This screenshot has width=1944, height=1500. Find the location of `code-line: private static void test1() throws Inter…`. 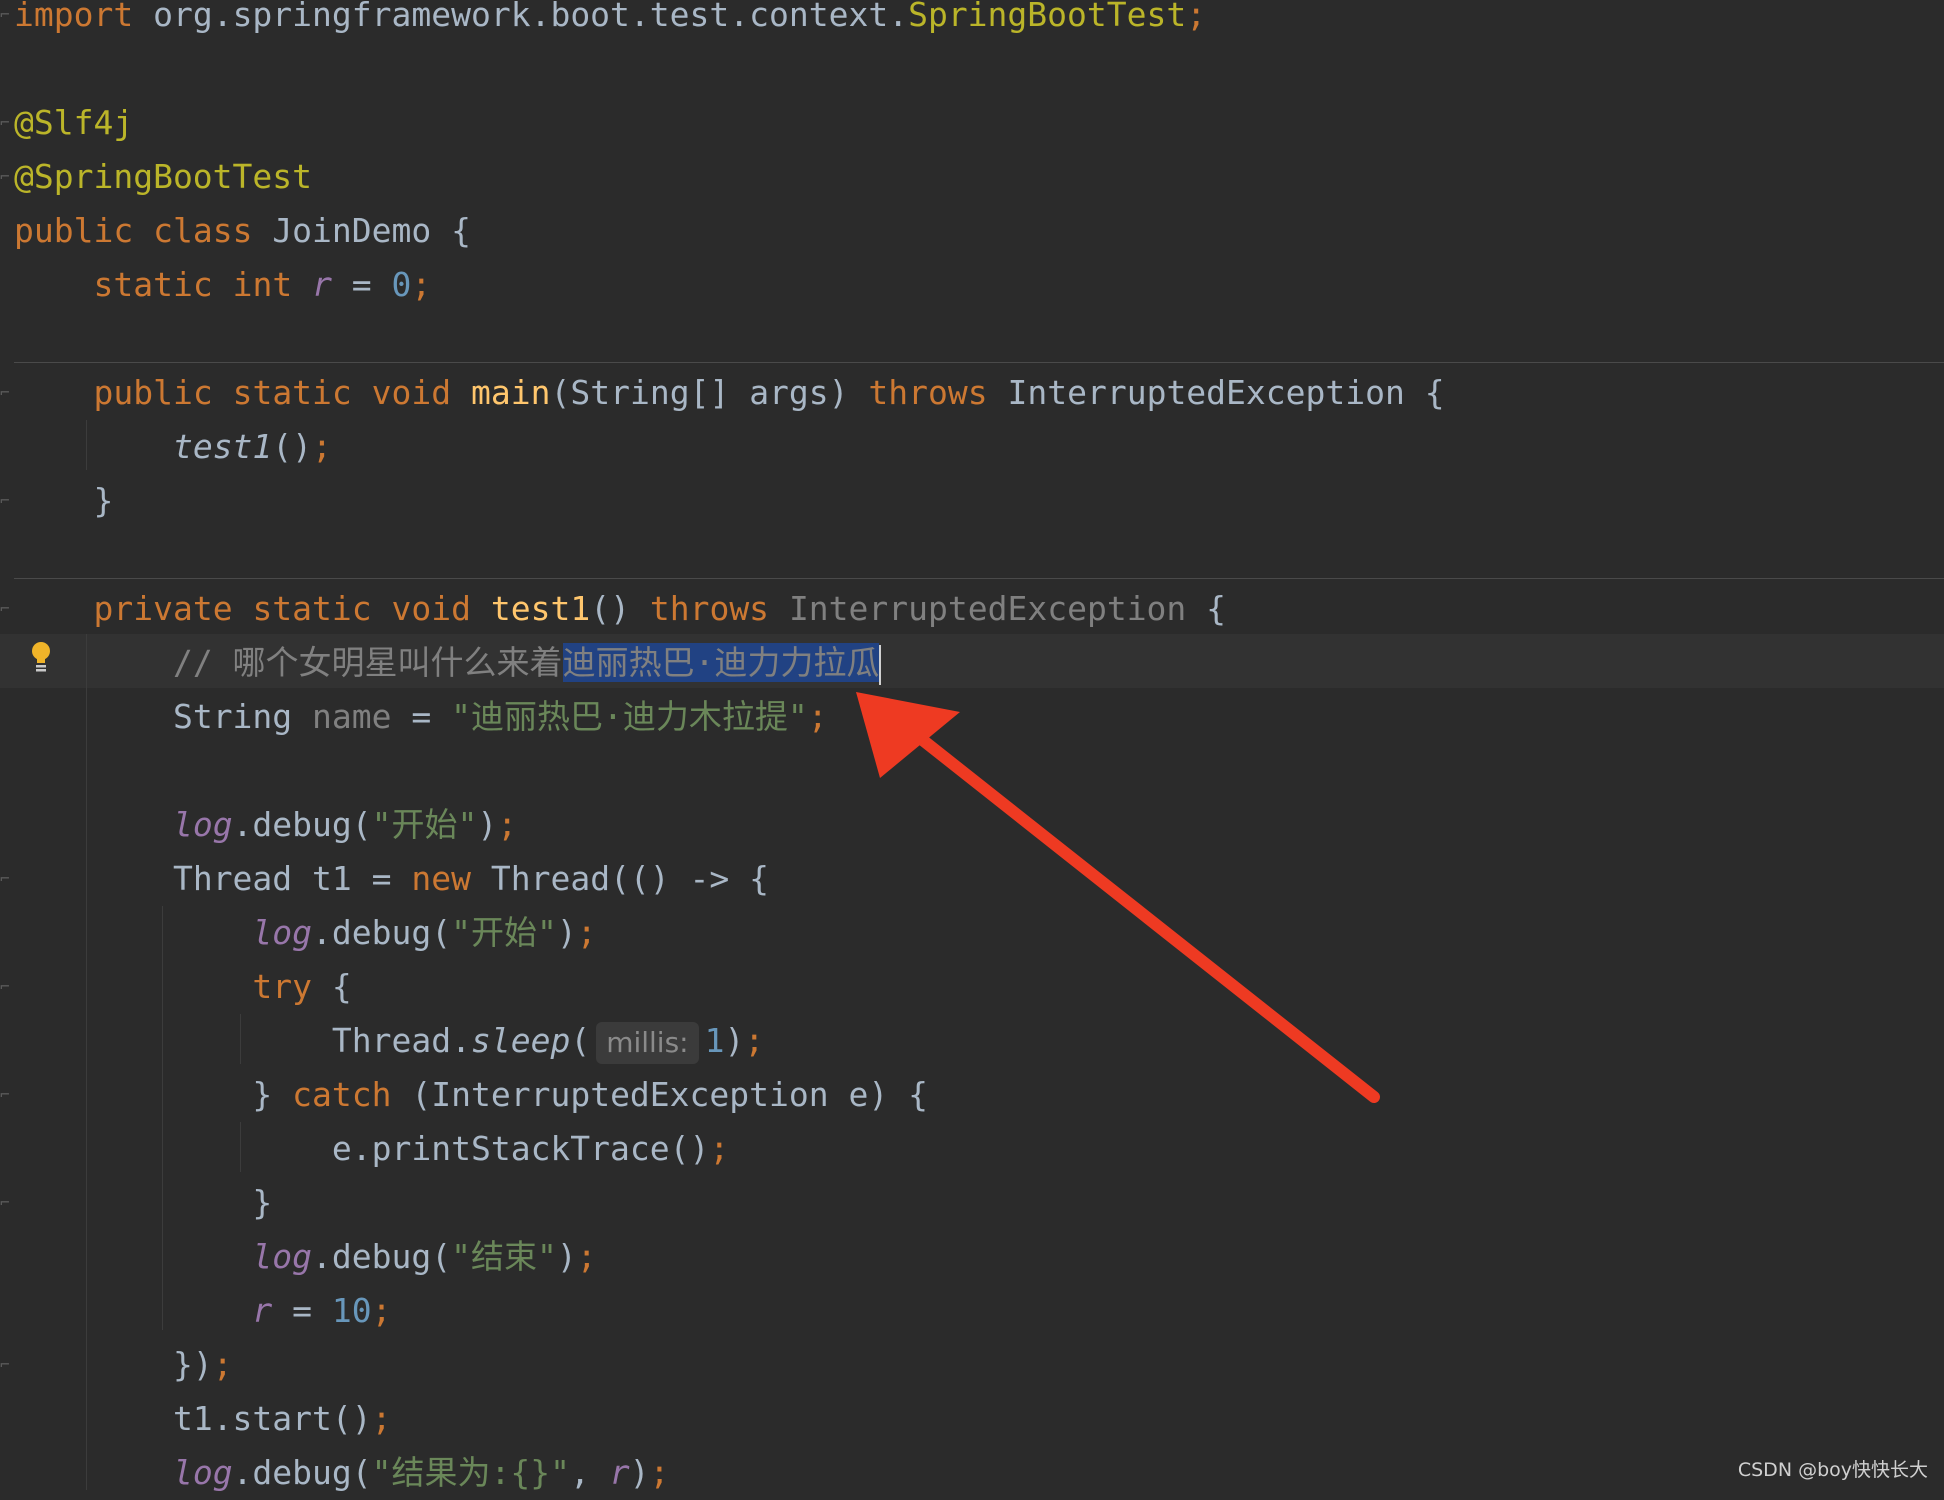

code-line: private static void test1() throws Inter… is located at coordinates (620, 609).